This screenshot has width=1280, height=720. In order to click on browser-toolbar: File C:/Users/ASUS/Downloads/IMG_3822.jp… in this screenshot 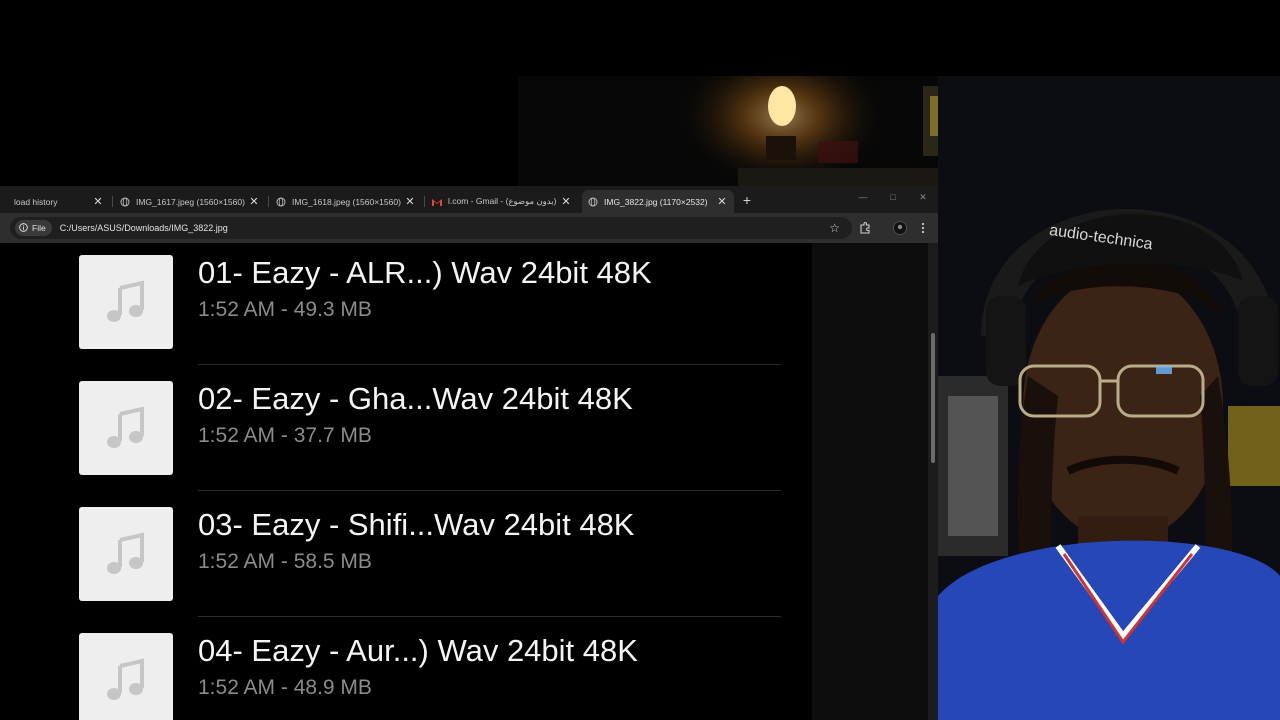, I will do `click(469, 228)`.